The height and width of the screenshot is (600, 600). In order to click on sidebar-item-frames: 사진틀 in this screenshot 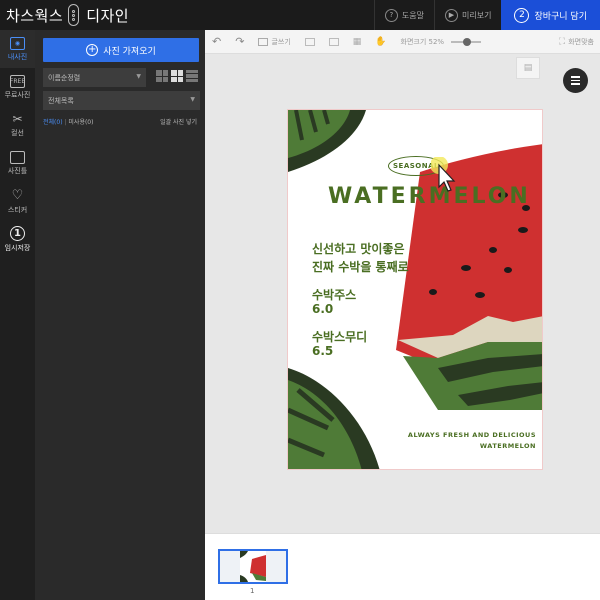, I will do `click(17, 163)`.